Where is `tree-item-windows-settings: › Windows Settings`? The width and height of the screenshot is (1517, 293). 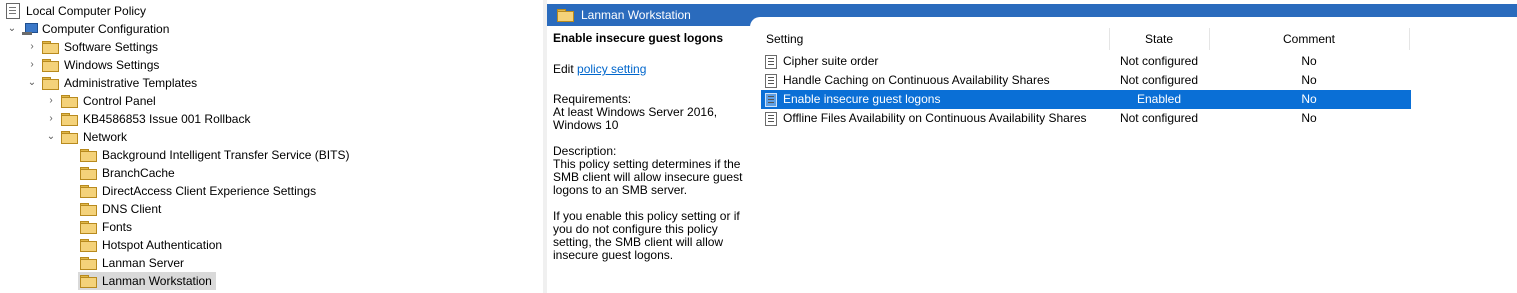
tree-item-windows-settings: › Windows Settings is located at coordinates (92, 65).